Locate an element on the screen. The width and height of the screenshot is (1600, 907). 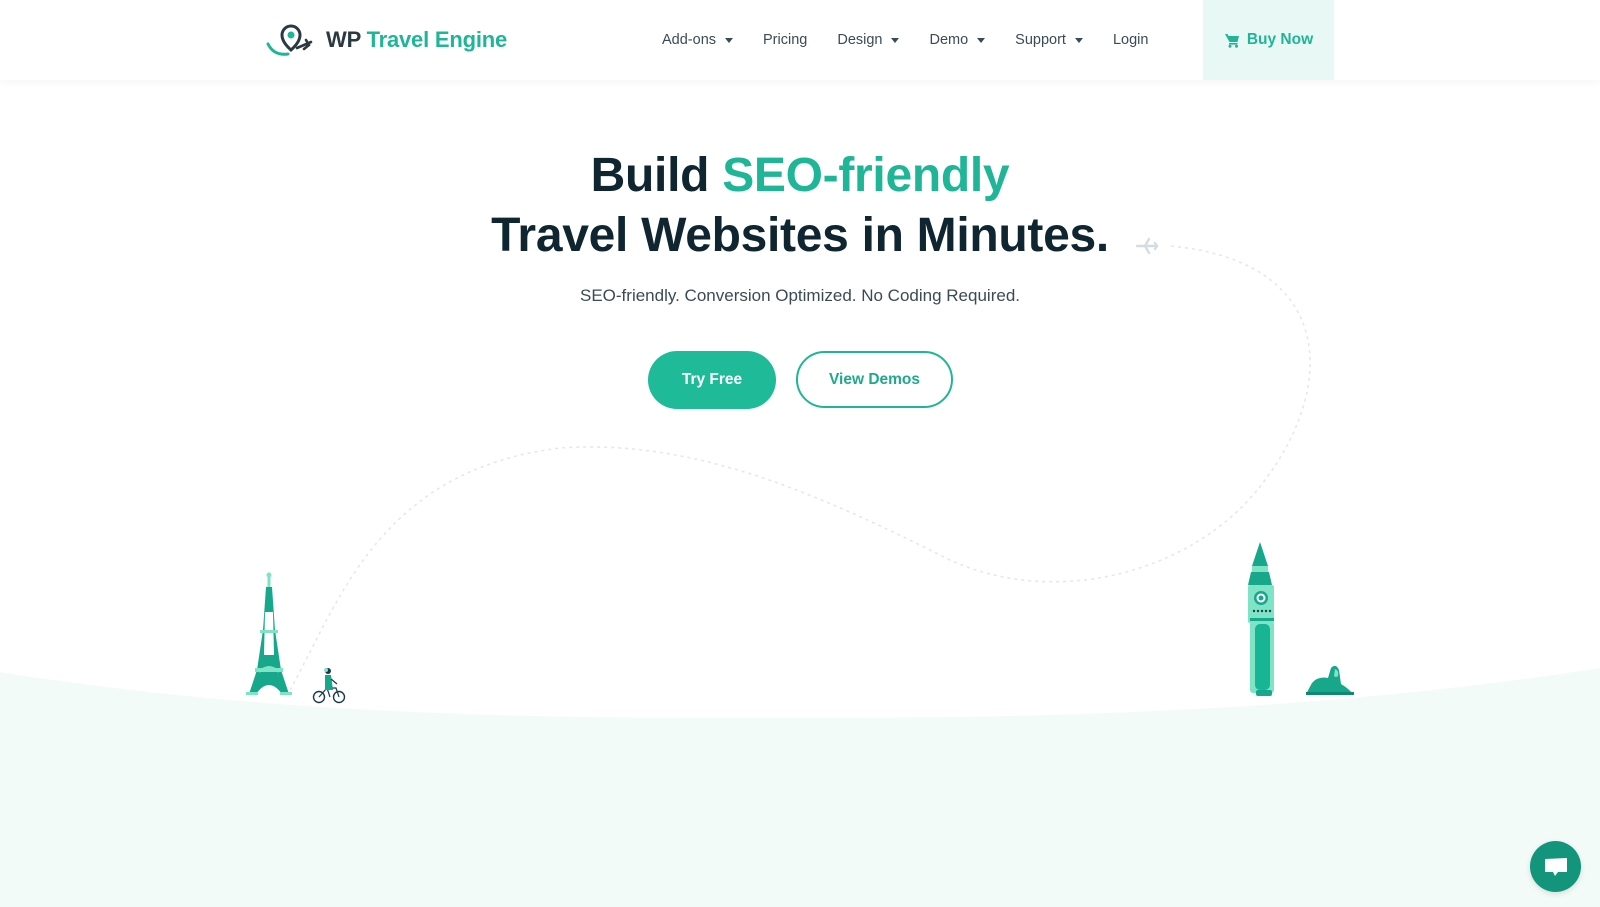
try-free-button: Try Free is located at coordinates (712, 380).